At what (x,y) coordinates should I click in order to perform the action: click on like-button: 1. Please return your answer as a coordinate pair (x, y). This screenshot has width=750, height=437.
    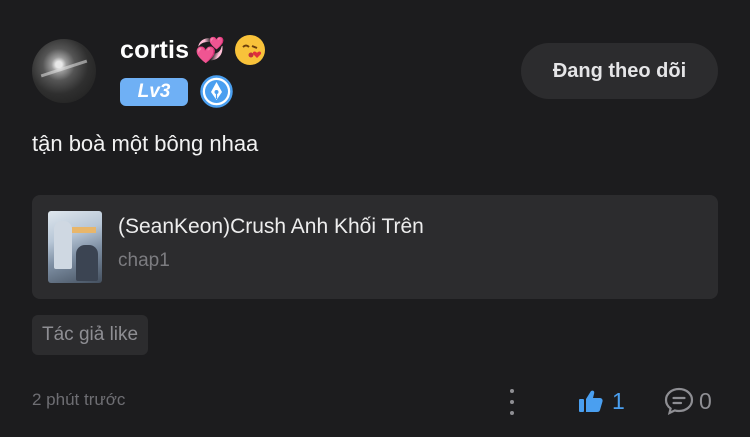
    Looking at the image, I should click on (601, 401).